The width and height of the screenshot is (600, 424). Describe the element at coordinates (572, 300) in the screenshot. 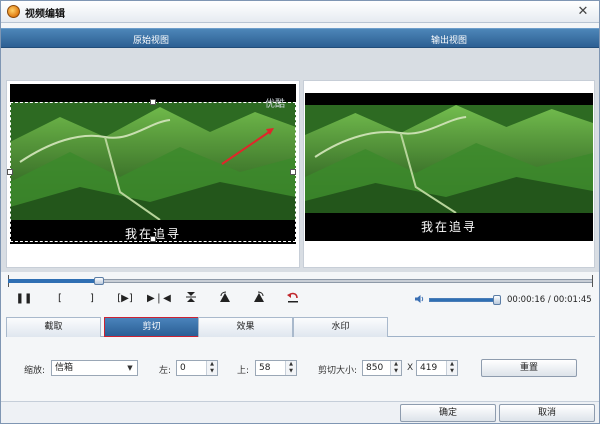

I see `total-time: 00:01:45` at that location.